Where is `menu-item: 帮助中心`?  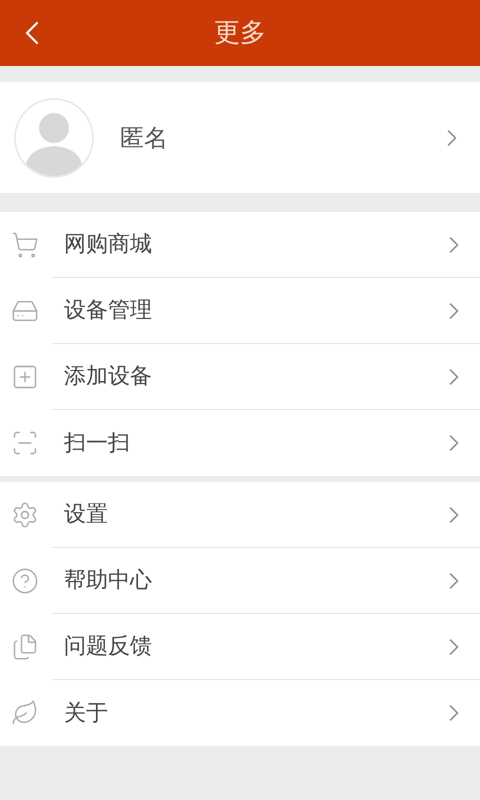
menu-item: 帮助中心 is located at coordinates (240, 581).